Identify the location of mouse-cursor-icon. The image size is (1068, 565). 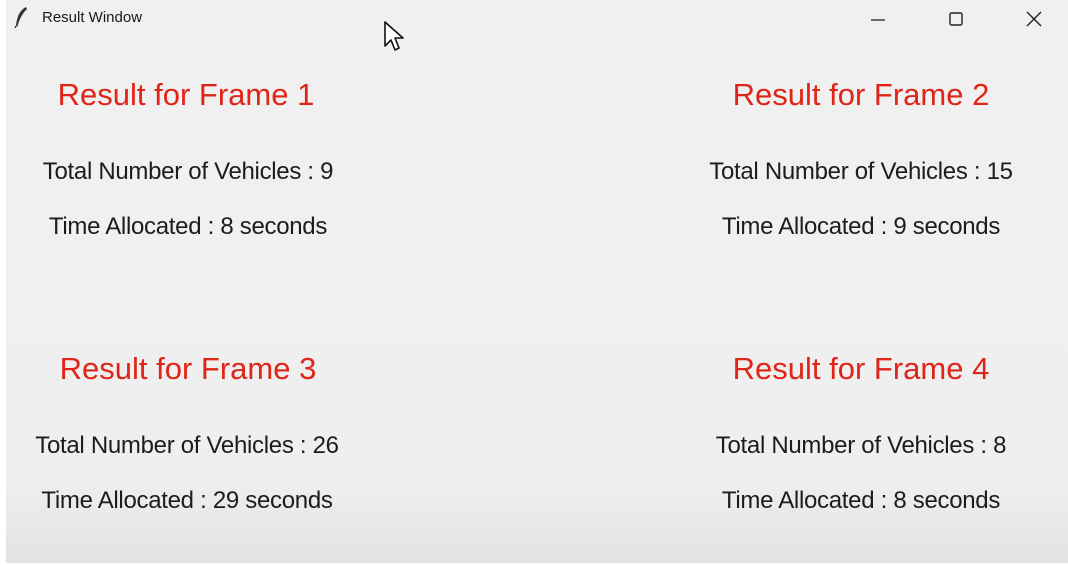
(394, 36).